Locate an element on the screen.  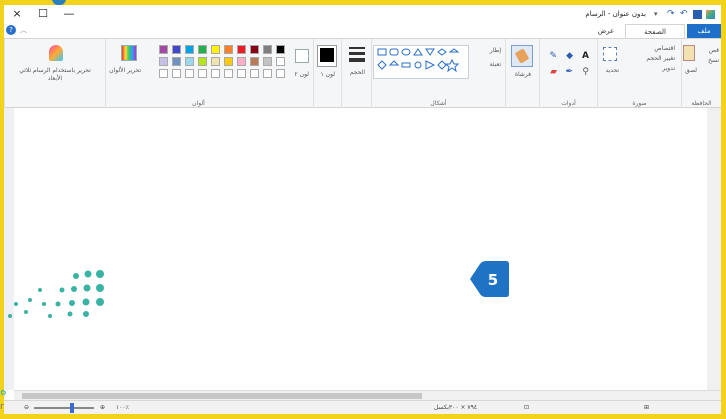
scroll-thumb is located at coordinates (222, 396).